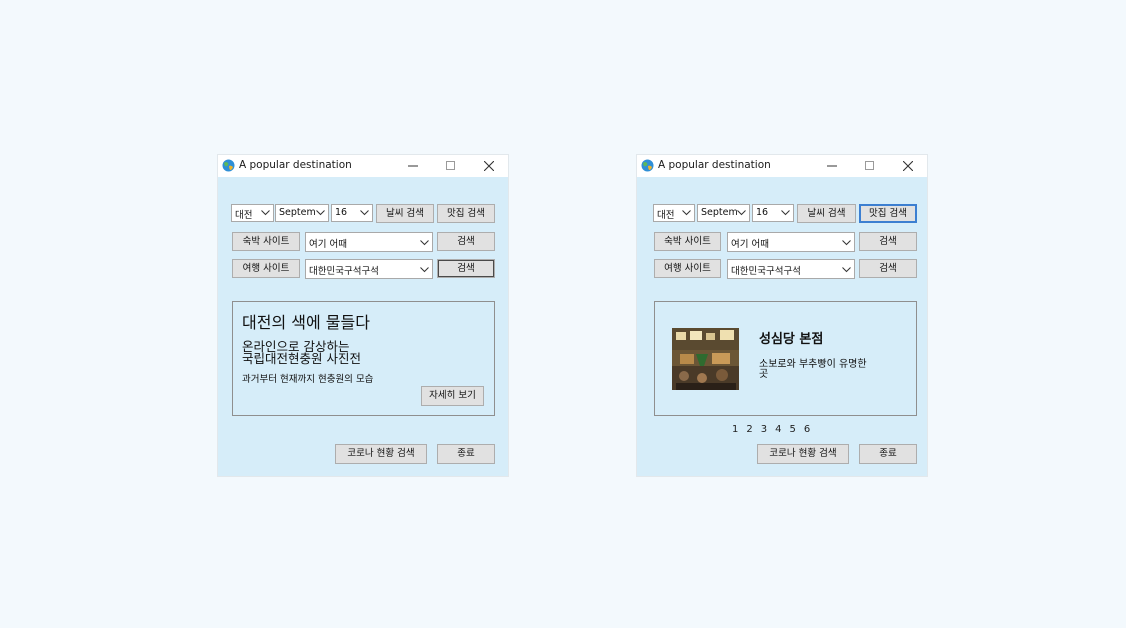  What do you see at coordinates (813, 364) in the screenshot?
I see `restaurant-desc-line1: 소보로와 부추빵이 유명한` at bounding box center [813, 364].